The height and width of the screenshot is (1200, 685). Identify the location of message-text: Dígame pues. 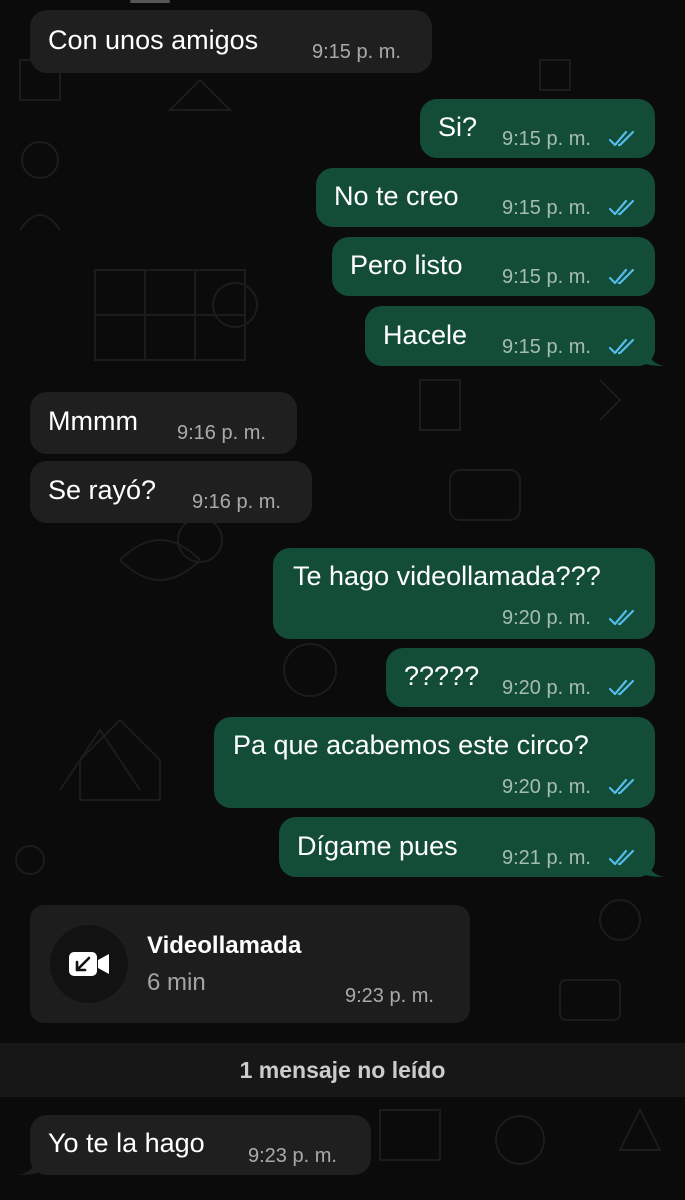
(377, 846).